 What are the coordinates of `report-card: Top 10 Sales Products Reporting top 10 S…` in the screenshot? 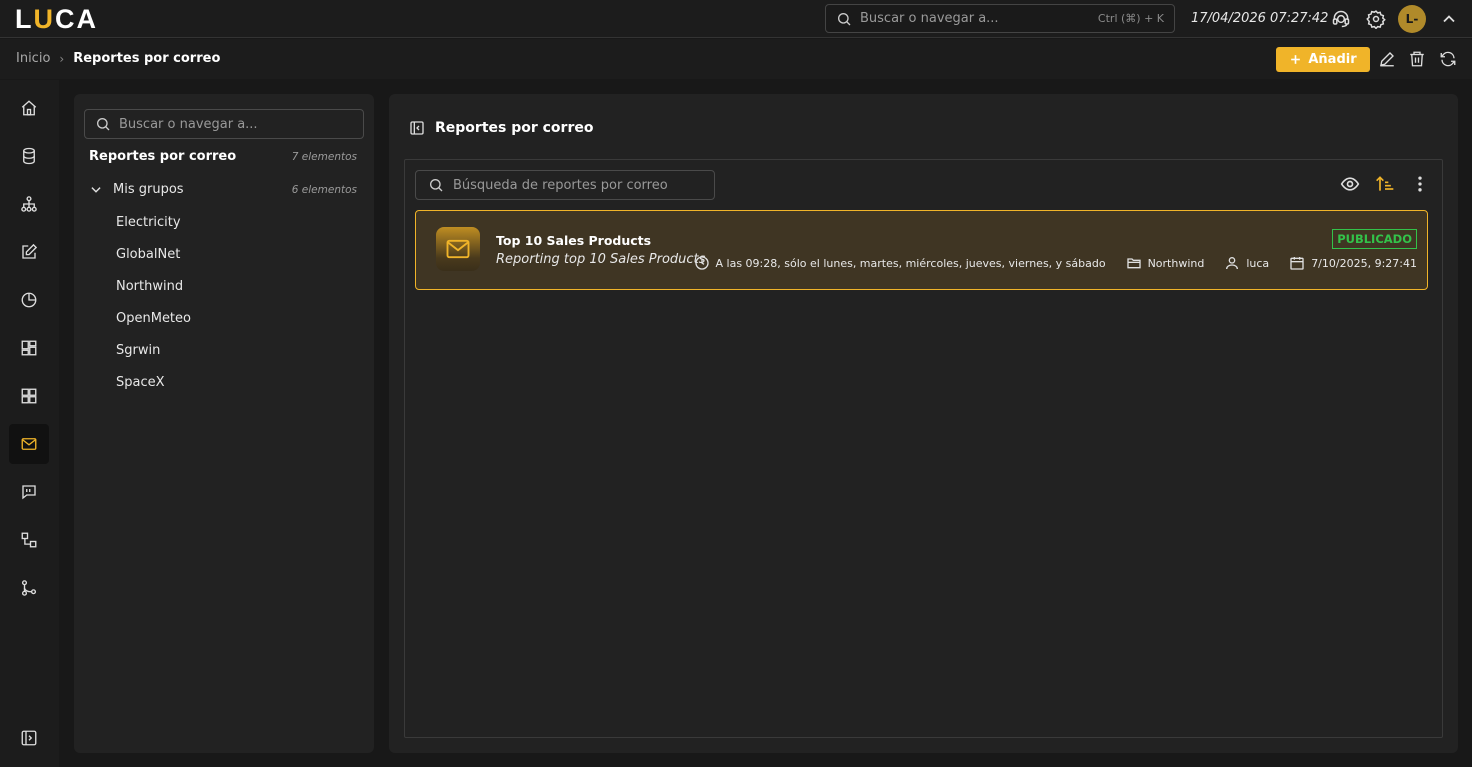 It's located at (921, 250).